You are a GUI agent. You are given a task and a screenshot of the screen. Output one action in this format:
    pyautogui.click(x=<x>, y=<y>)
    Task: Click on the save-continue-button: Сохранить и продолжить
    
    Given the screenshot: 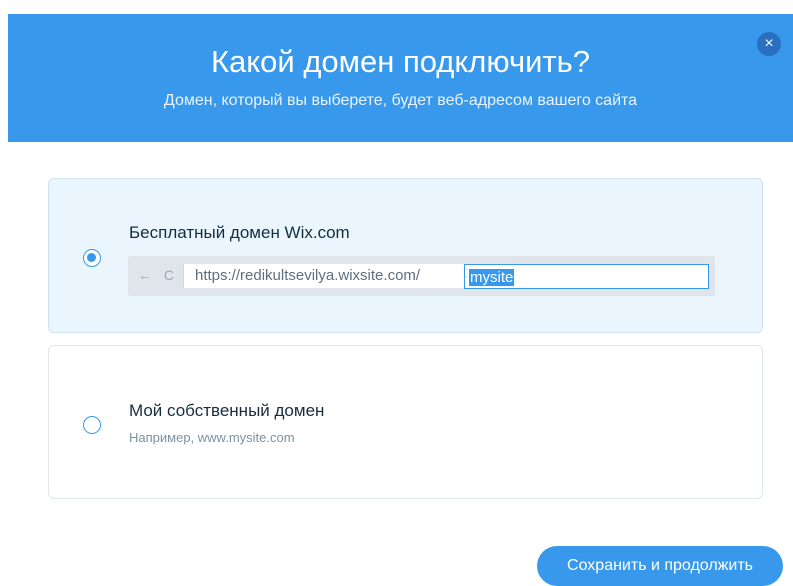 What is the action you would take?
    pyautogui.click(x=660, y=566)
    